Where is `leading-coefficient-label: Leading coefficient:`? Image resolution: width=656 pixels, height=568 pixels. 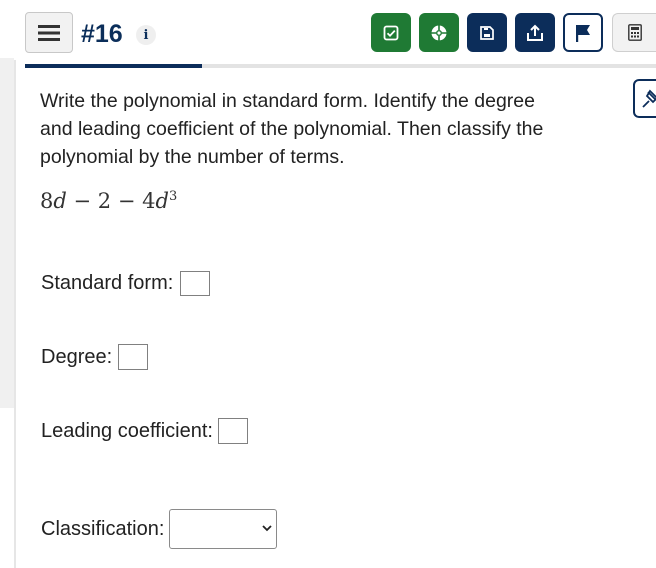 leading-coefficient-label: Leading coefficient: is located at coordinates (127, 431).